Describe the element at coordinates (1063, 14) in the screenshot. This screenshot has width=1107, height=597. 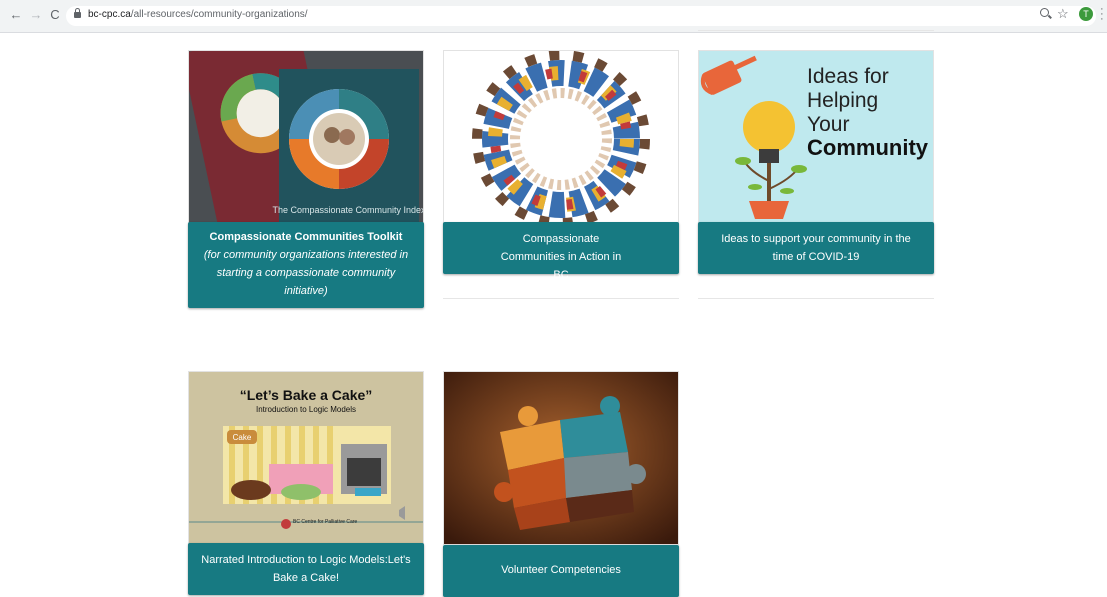
I see `star-icon: ☆` at that location.